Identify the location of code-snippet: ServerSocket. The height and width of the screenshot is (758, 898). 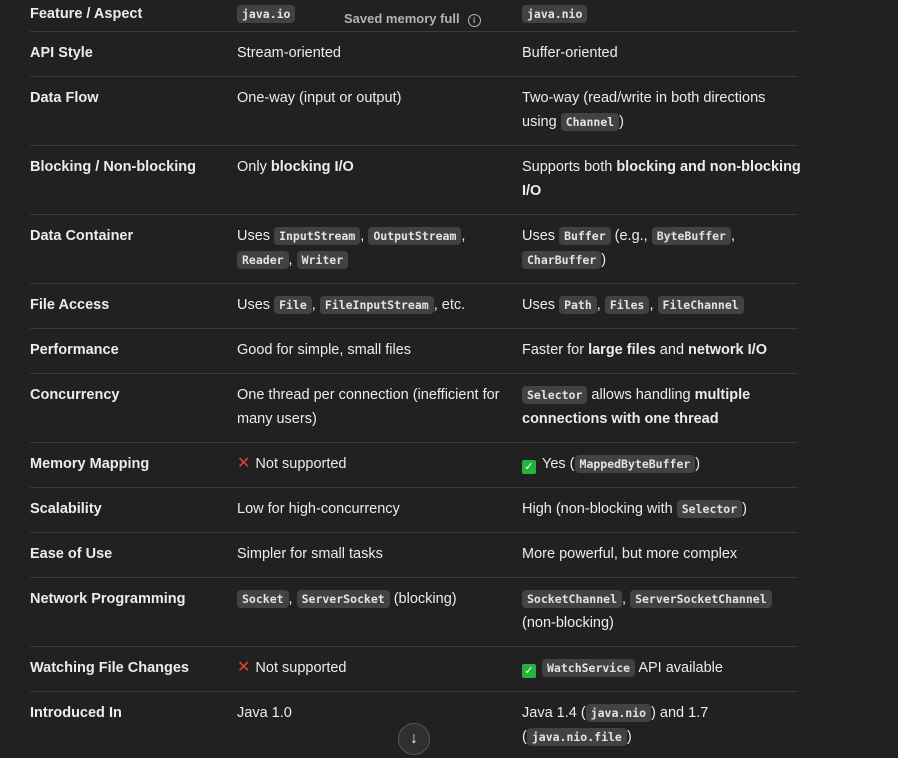
(343, 599).